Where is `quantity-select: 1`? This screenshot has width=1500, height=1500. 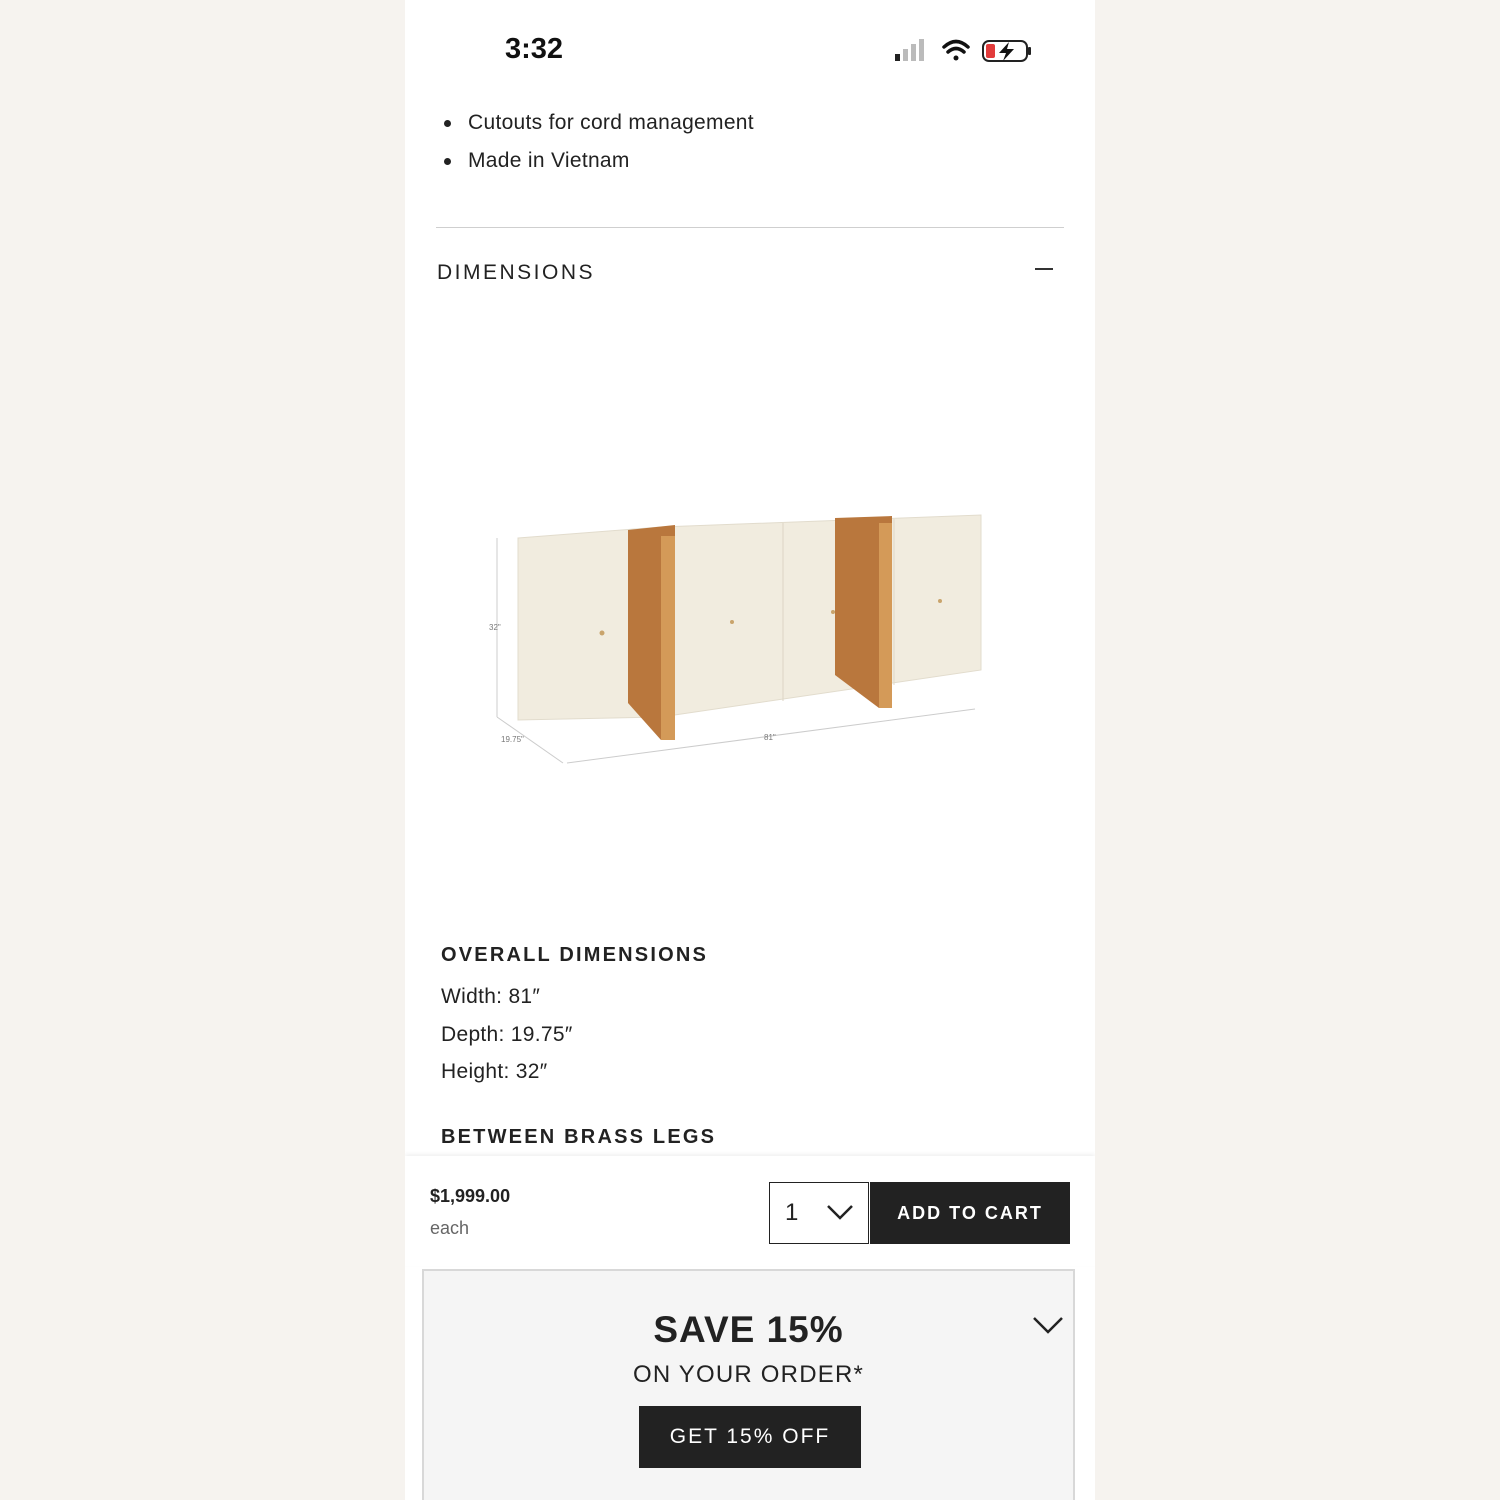 quantity-select: 1 is located at coordinates (819, 1213).